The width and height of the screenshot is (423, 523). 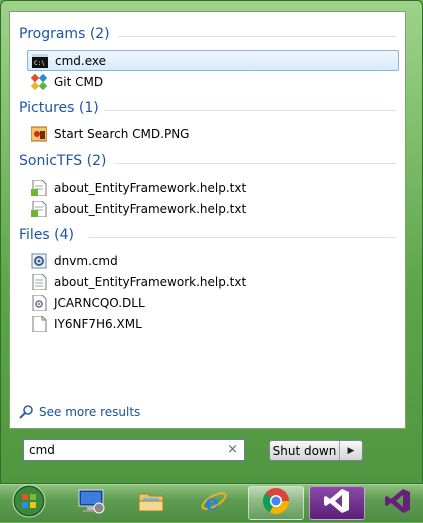 I want to click on result-item-jcarncqo-dll: JCARNCQO.DLL, so click(x=213, y=302).